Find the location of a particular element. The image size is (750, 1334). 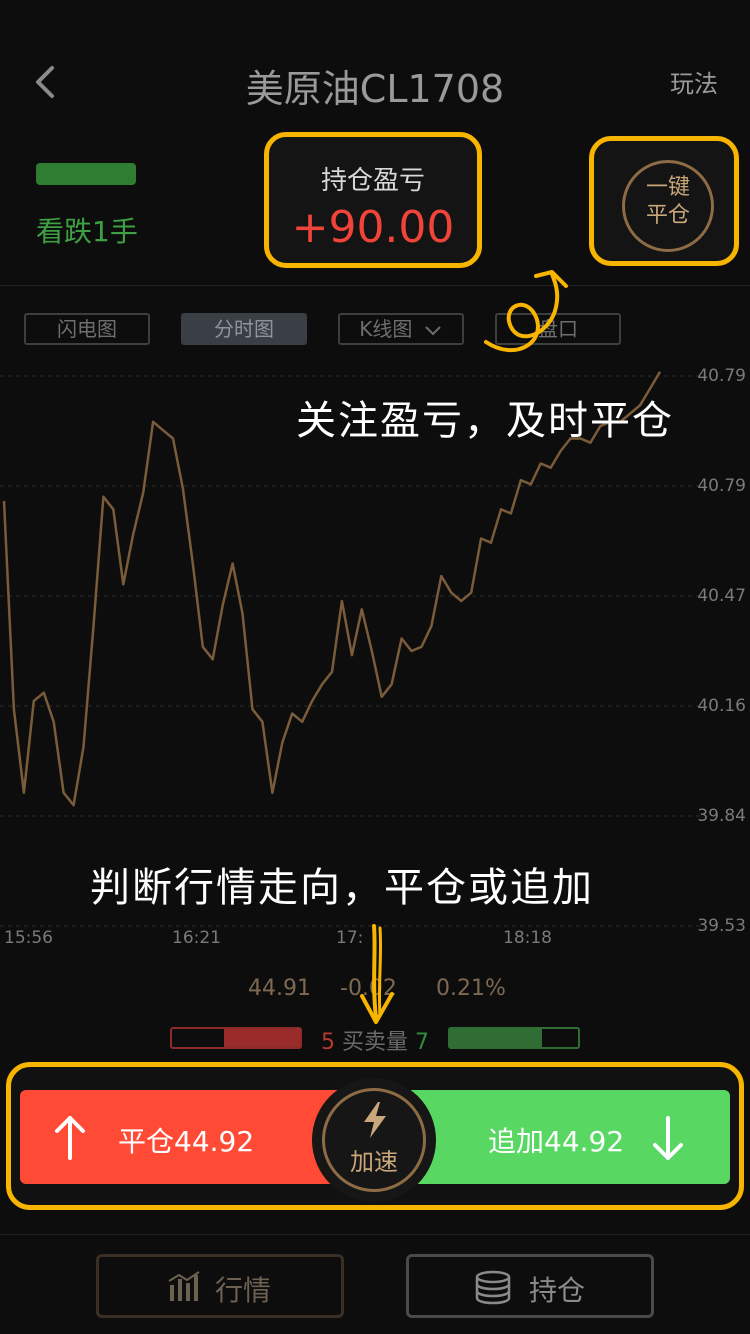

y-tick-label: 40.47 is located at coordinates (721, 596).